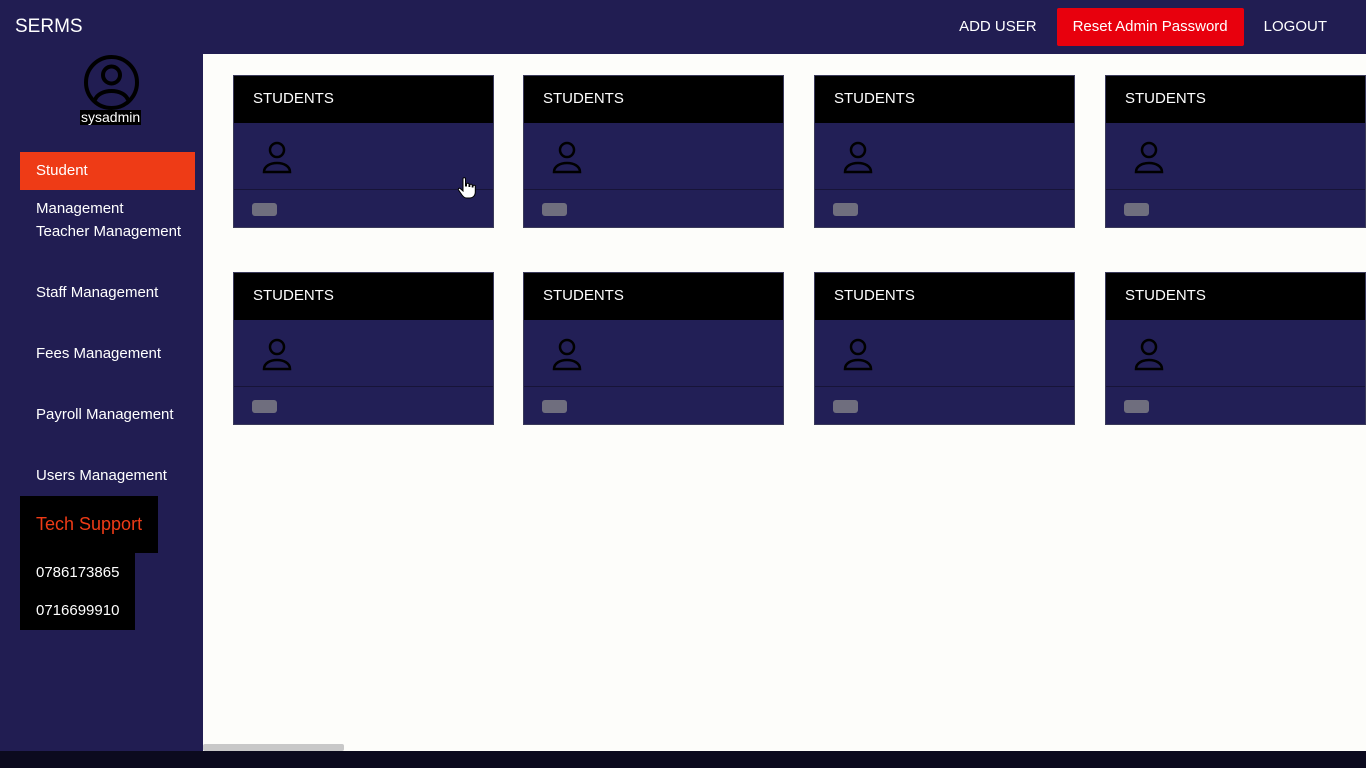 The height and width of the screenshot is (768, 1366). What do you see at coordinates (111, 82) in the screenshot?
I see `user-avatar-icon` at bounding box center [111, 82].